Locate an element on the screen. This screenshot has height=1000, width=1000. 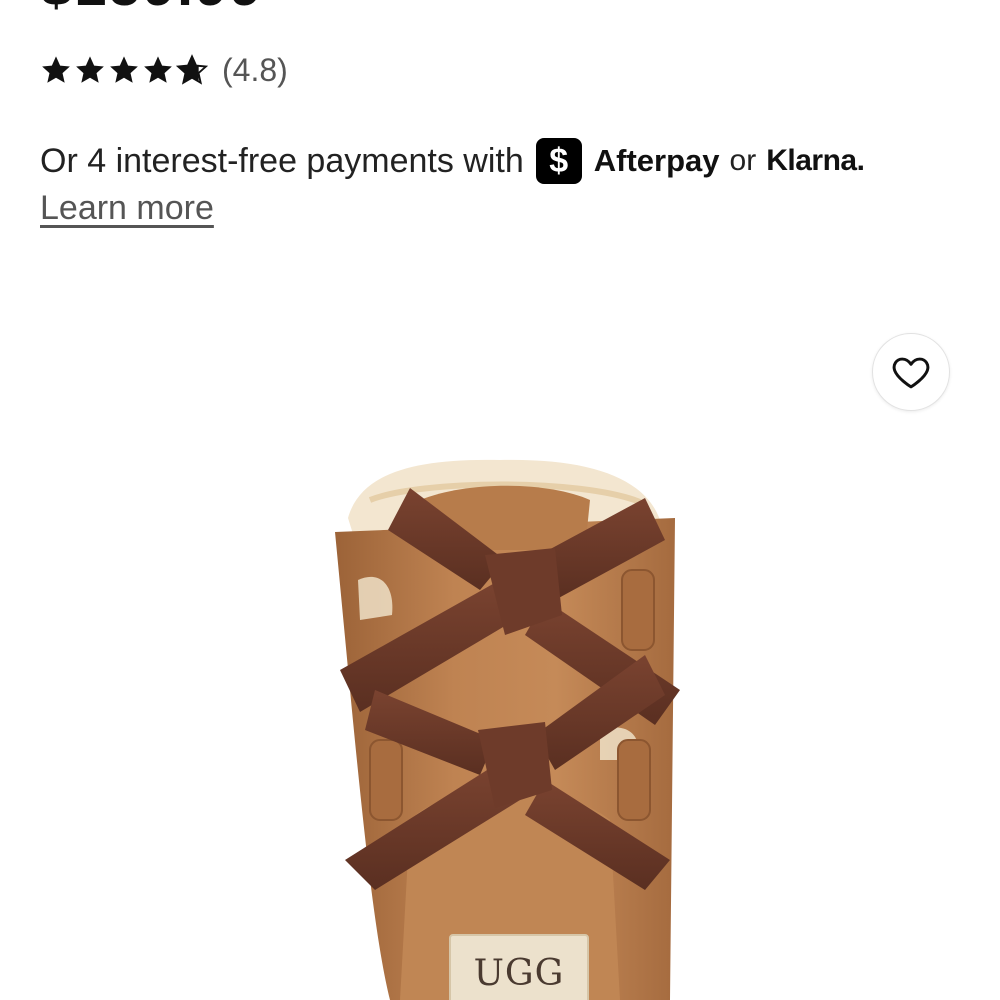
klarna-label: Klarna. is located at coordinates (815, 160).